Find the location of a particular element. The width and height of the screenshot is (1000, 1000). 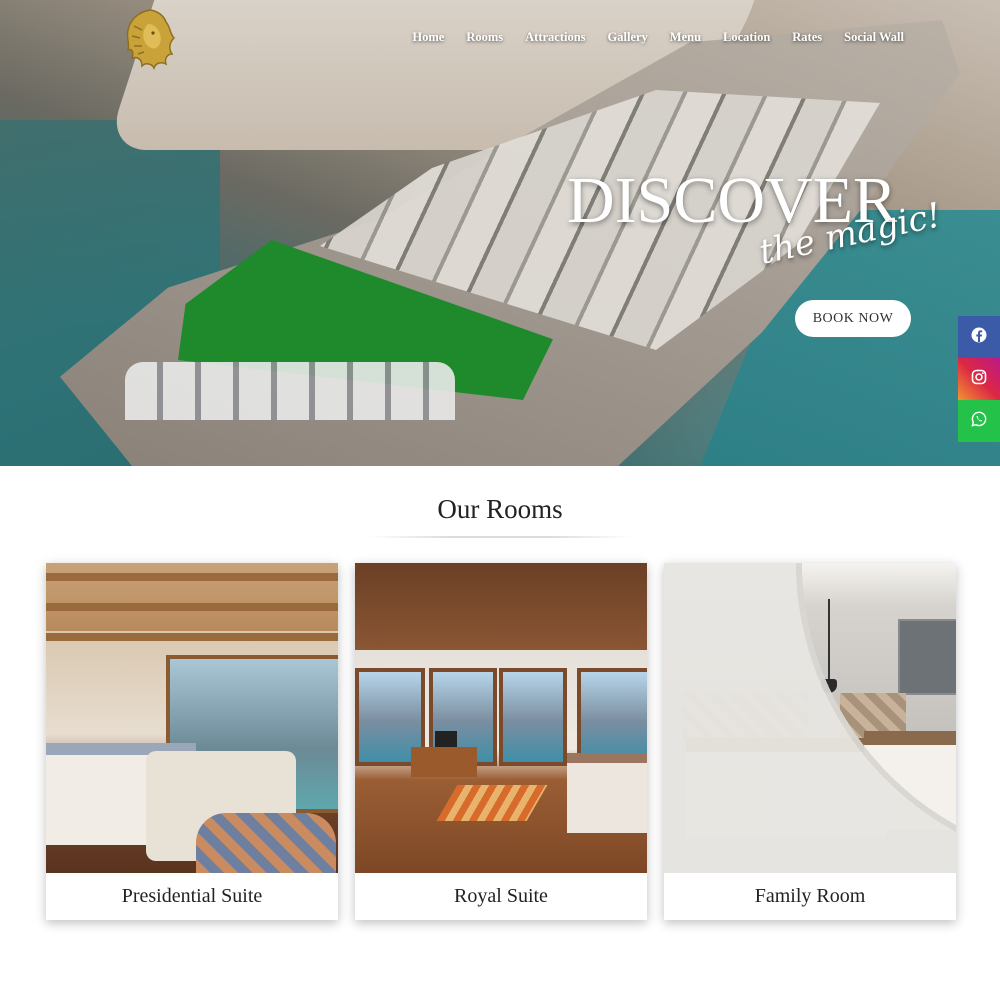

nav-rates: Rates is located at coordinates (807, 37).